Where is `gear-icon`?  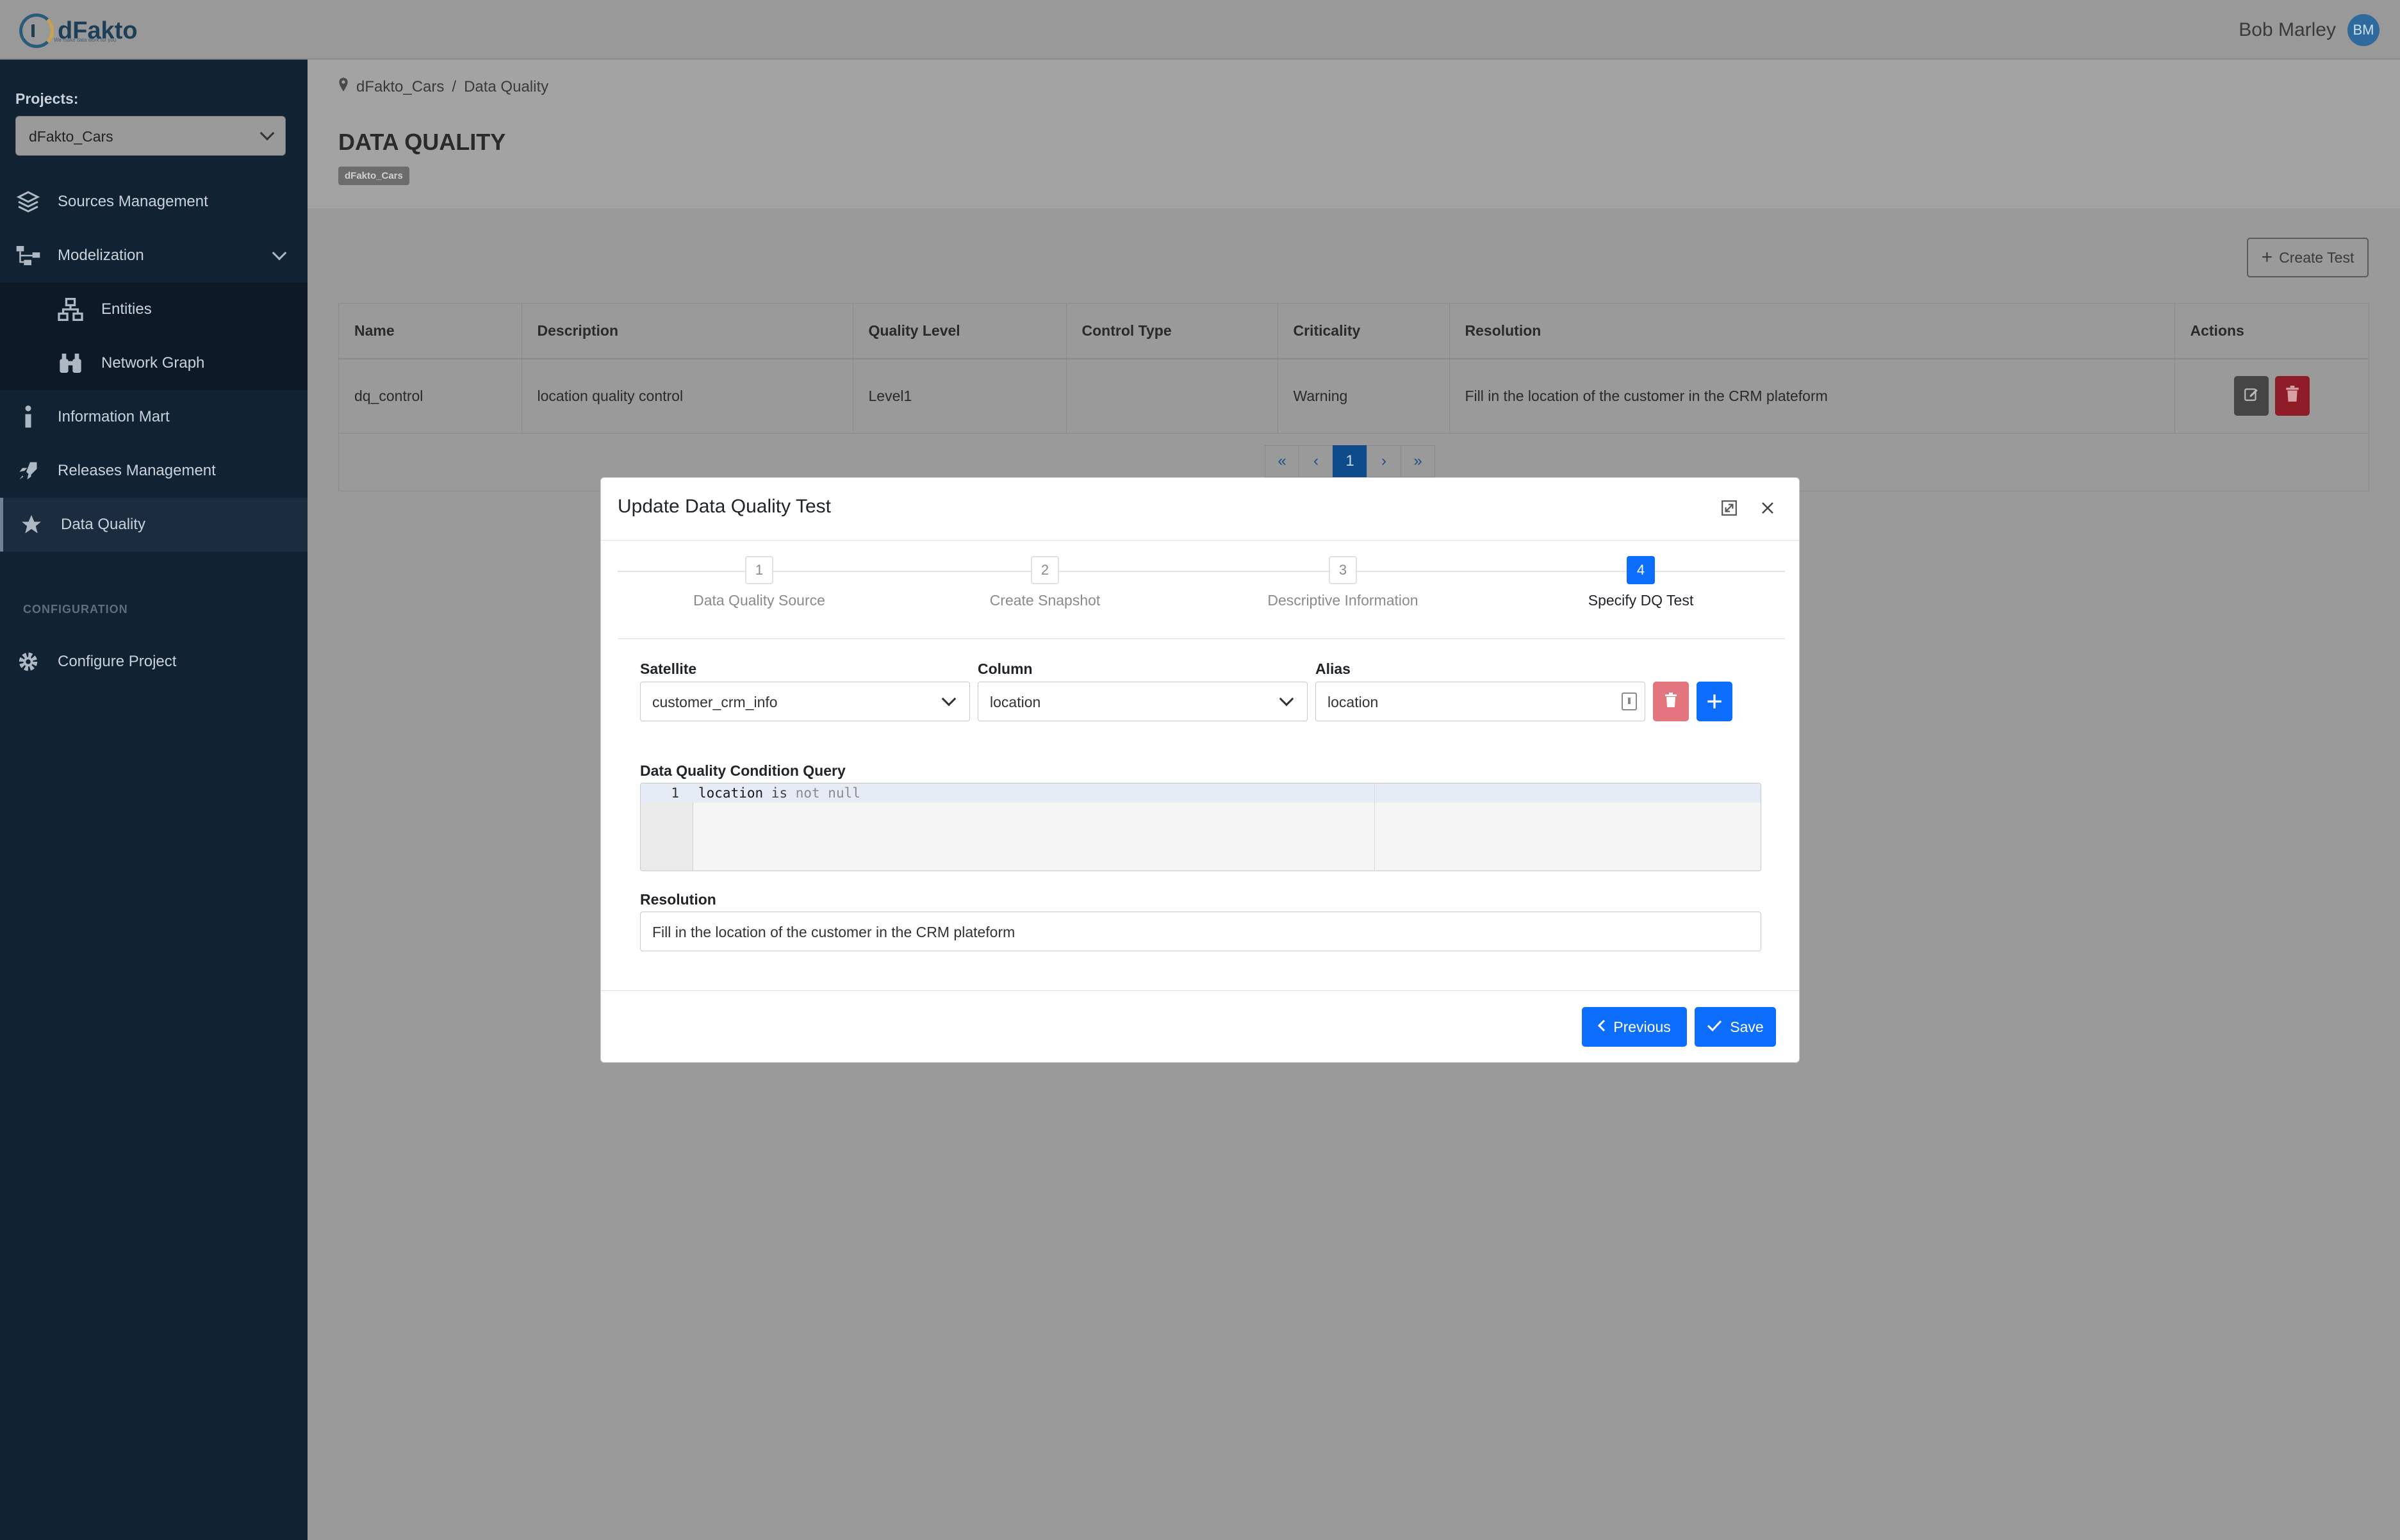
gear-icon is located at coordinates (28, 662).